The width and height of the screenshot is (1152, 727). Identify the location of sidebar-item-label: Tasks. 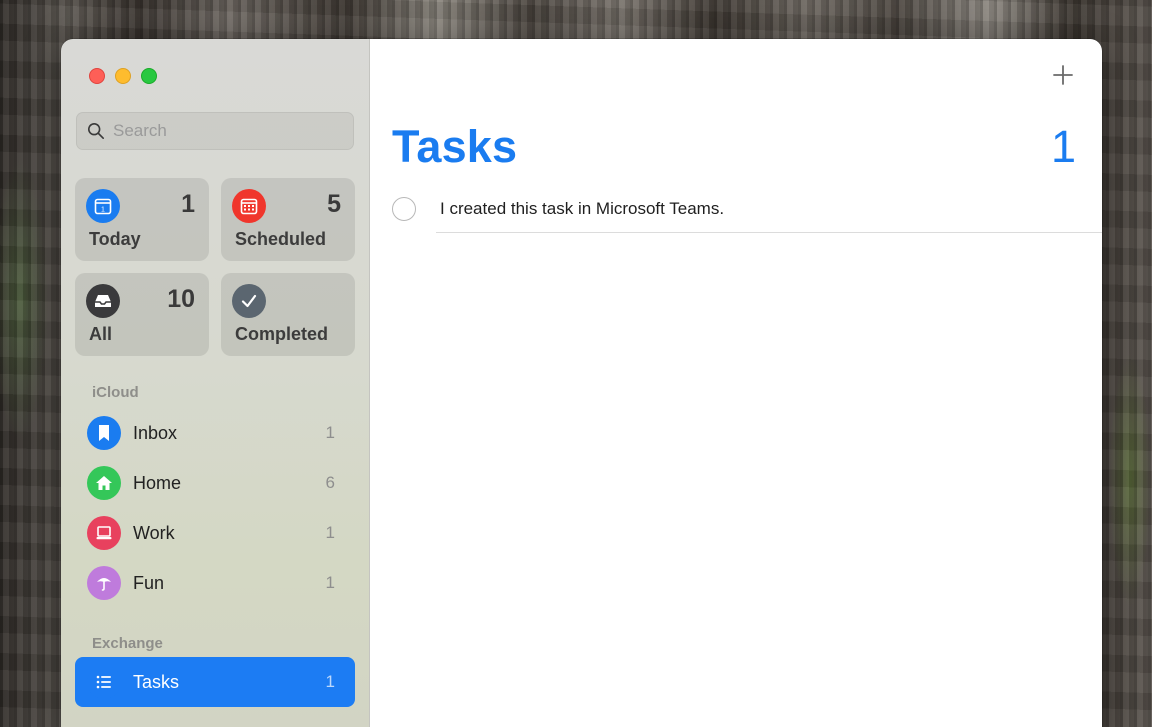
(156, 681).